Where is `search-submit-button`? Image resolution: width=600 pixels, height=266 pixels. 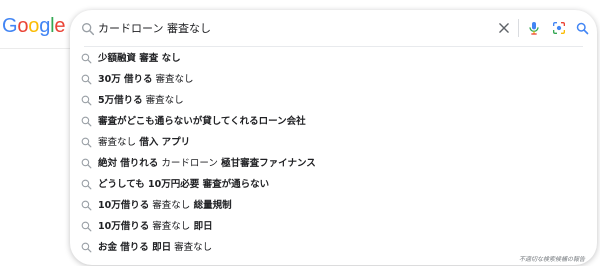 search-submit-button is located at coordinates (582, 28).